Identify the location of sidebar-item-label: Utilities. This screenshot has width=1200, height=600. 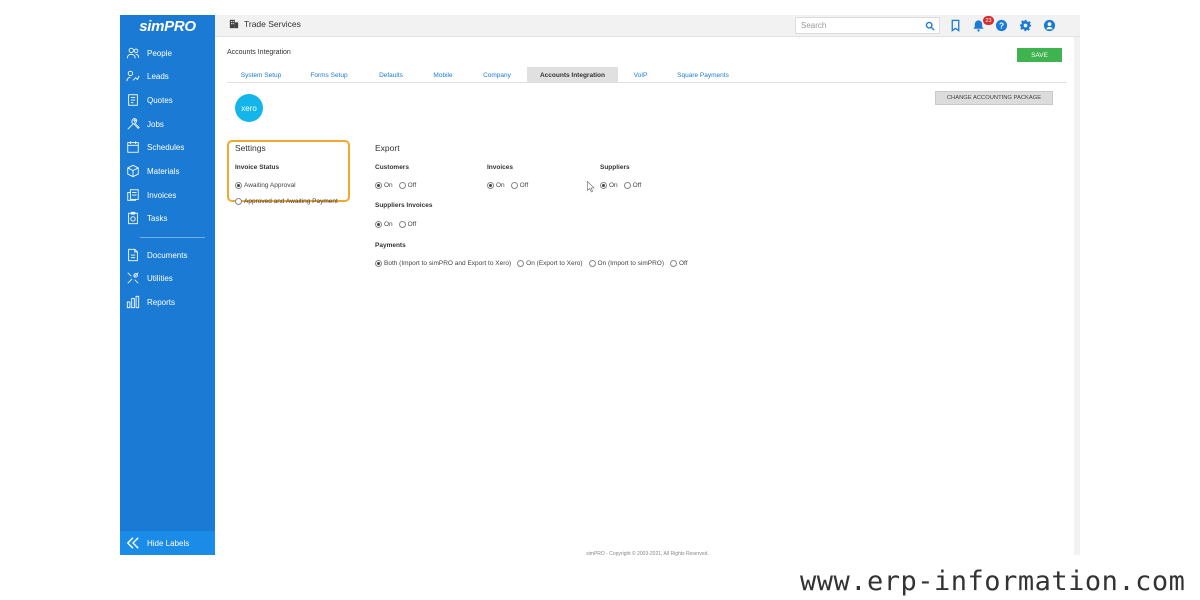
(160, 278).